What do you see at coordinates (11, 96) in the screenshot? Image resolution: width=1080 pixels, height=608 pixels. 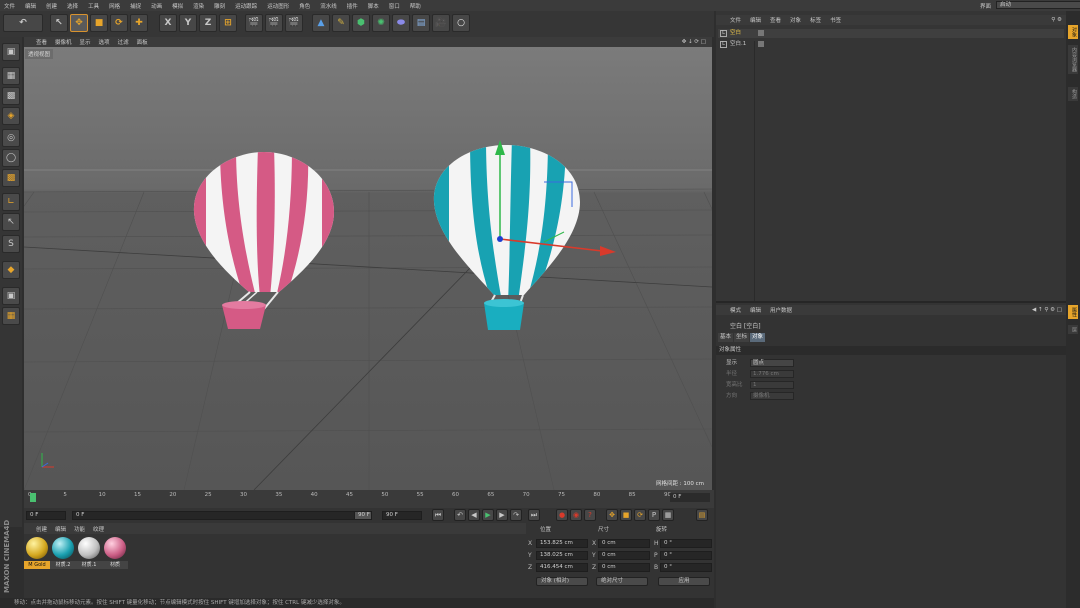 I see `texture-mode-icon: ▩` at bounding box center [11, 96].